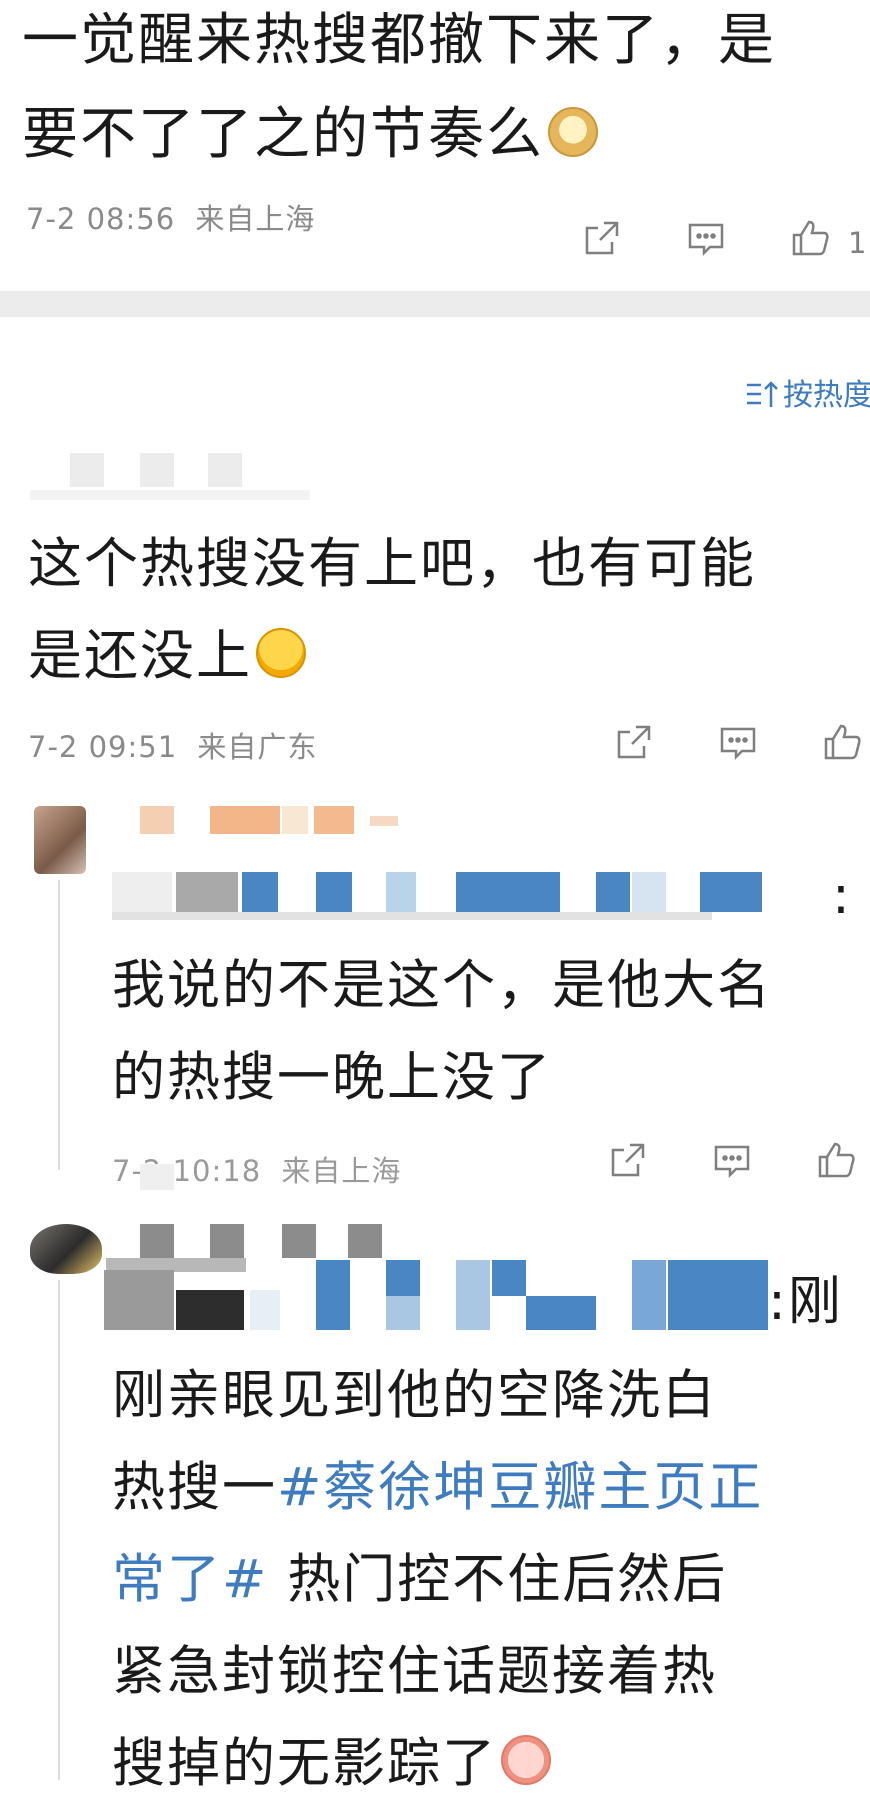 This screenshot has height=1810, width=870. I want to click on reply1-comment-icon, so click(732, 1160).